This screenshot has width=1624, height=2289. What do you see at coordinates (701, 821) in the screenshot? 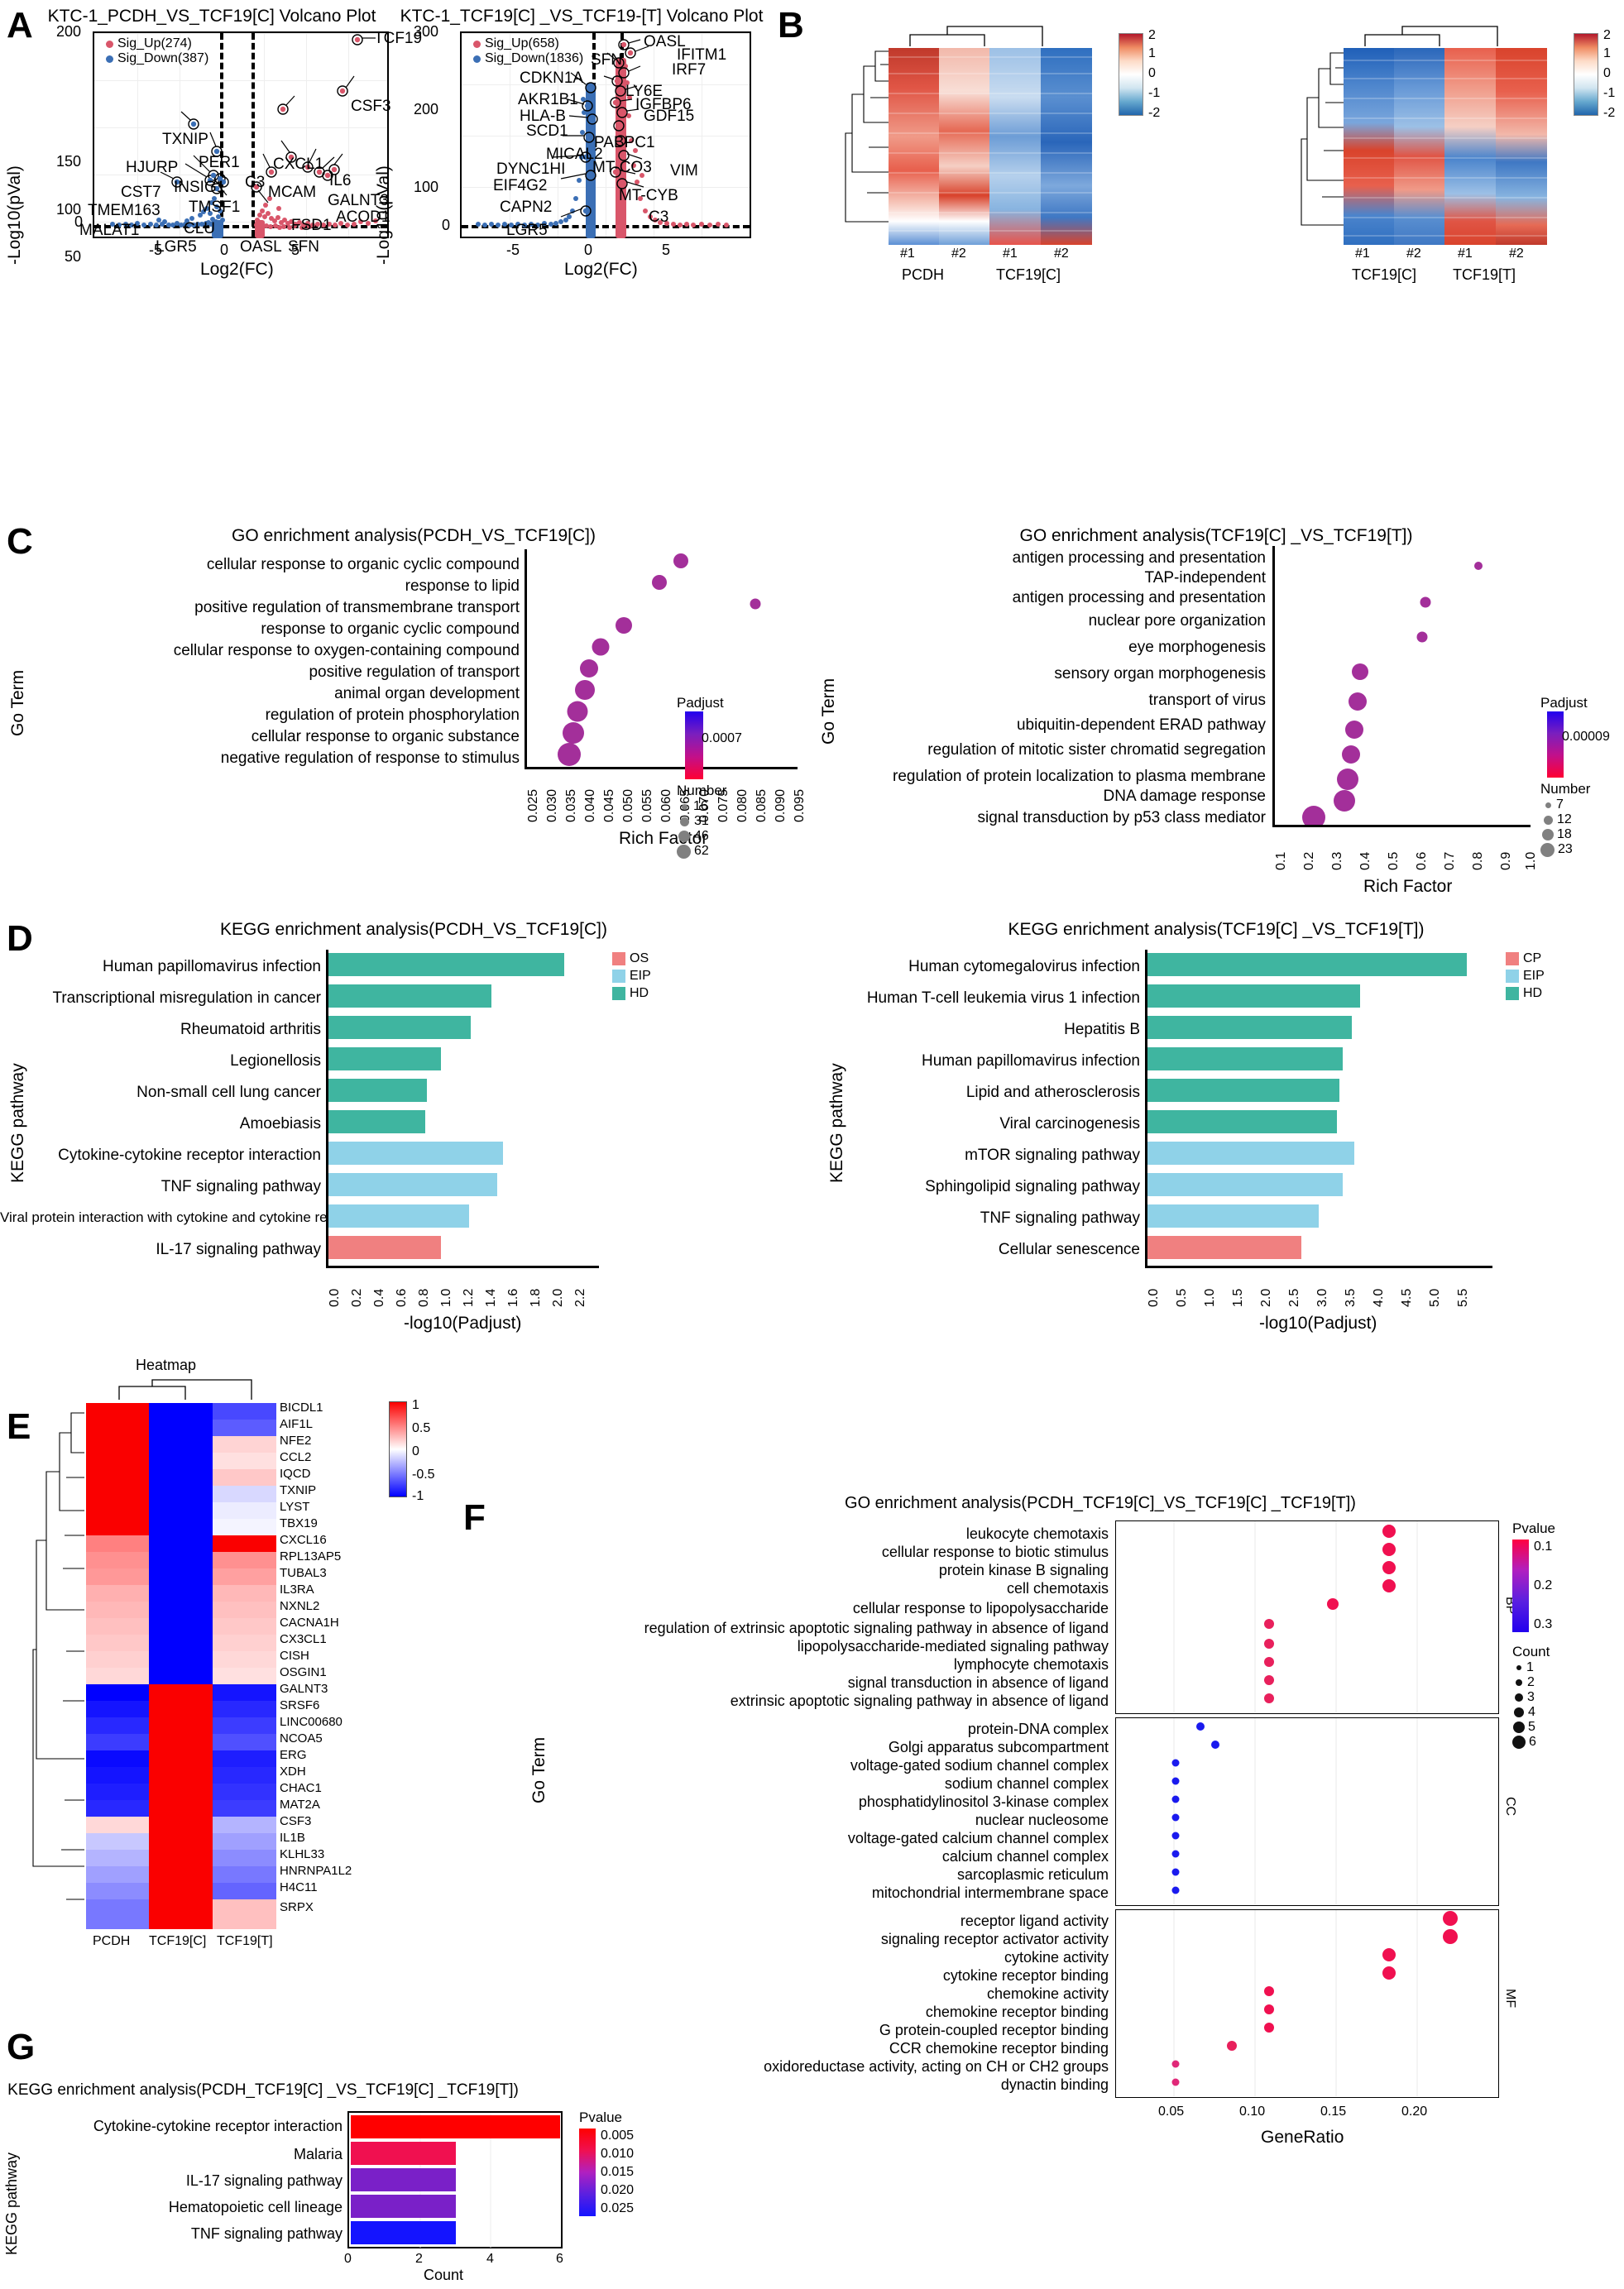
I see `goC-left-number-31: 31` at bounding box center [701, 821].